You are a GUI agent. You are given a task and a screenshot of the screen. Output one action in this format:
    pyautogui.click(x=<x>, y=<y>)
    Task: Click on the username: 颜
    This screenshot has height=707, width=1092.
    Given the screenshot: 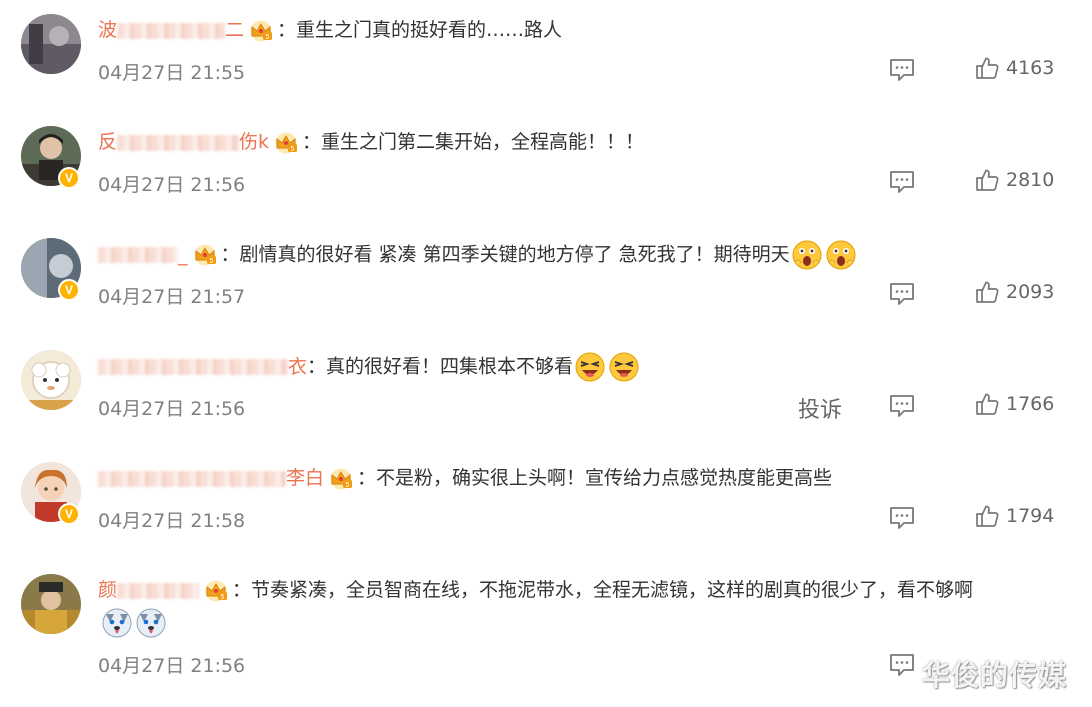 What is the action you would take?
    pyautogui.click(x=149, y=590)
    